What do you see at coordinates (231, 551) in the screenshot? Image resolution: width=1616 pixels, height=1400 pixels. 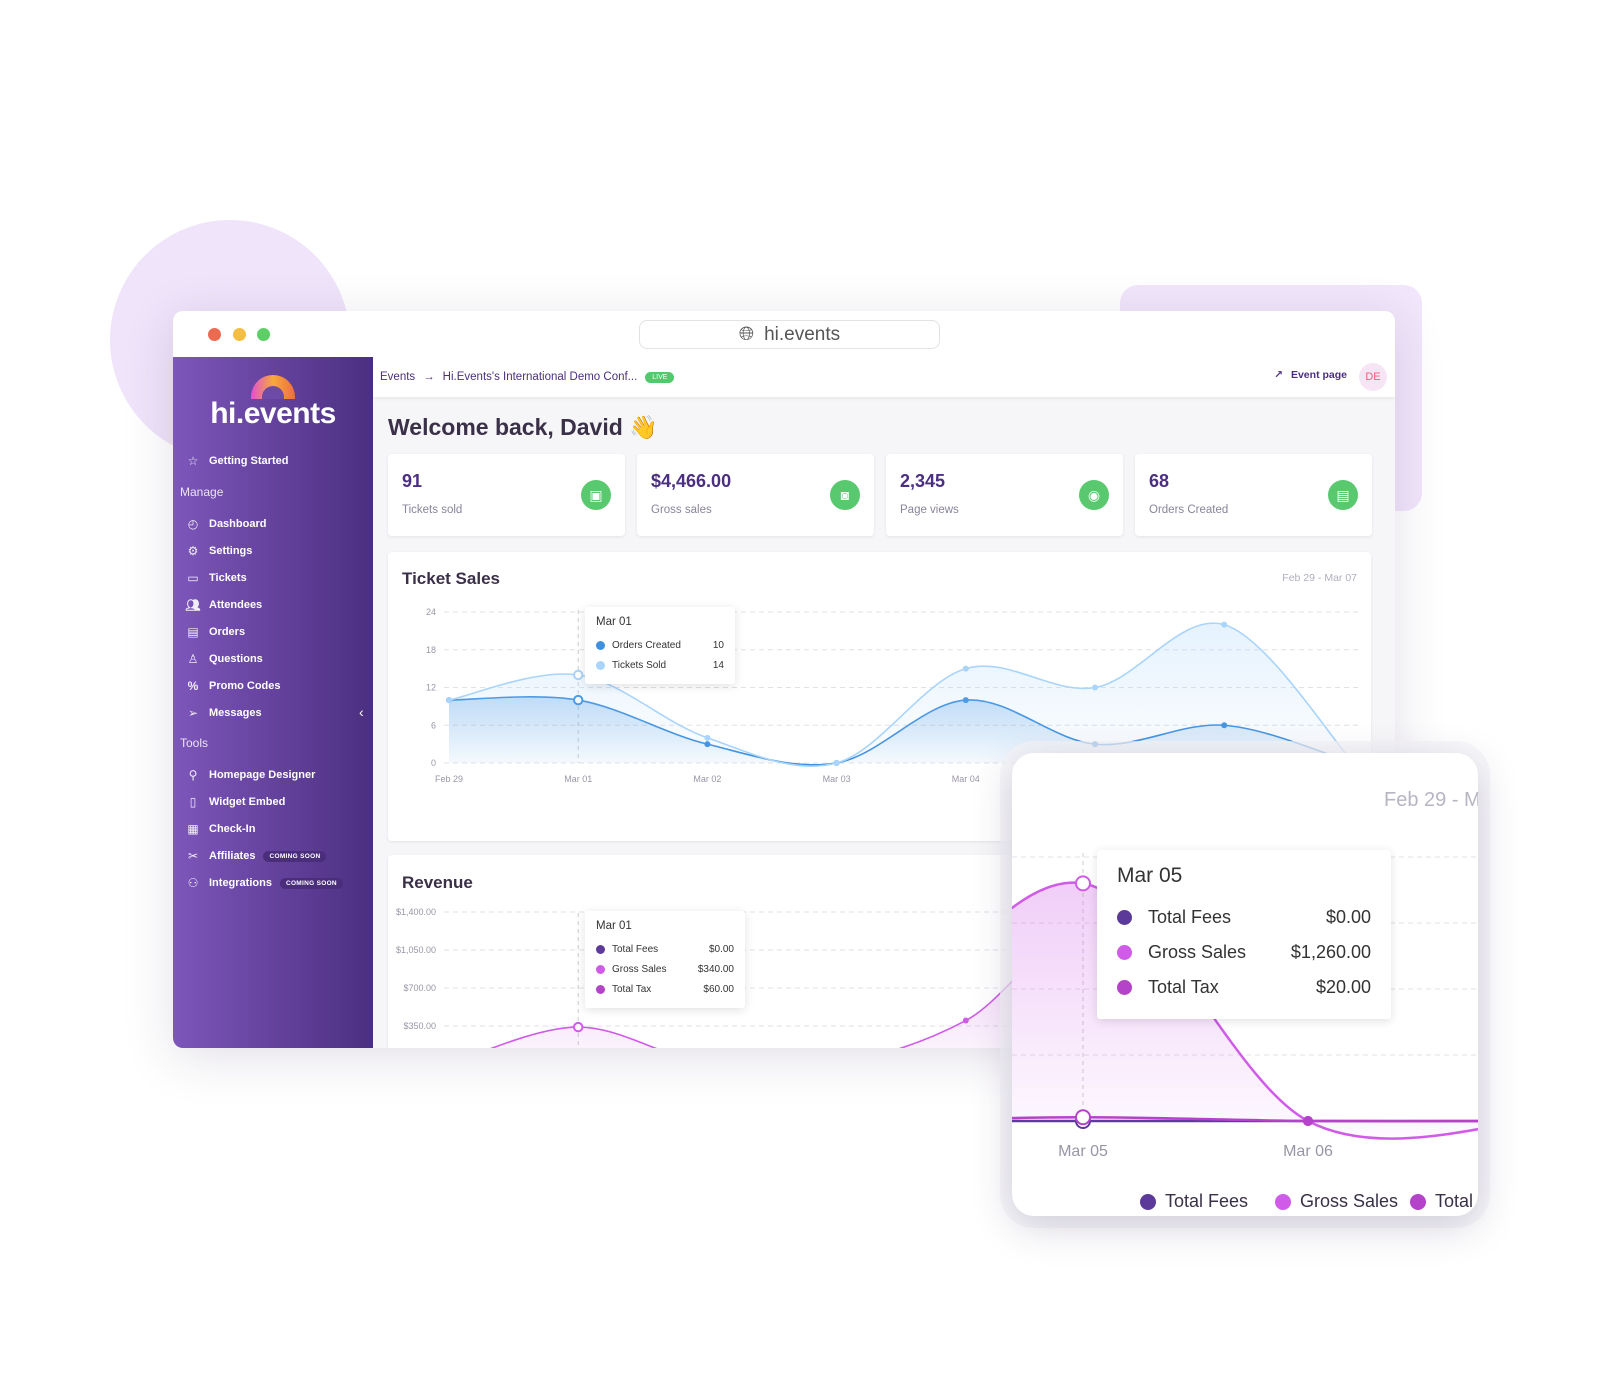 I see `sidebar-item-label: Settings` at bounding box center [231, 551].